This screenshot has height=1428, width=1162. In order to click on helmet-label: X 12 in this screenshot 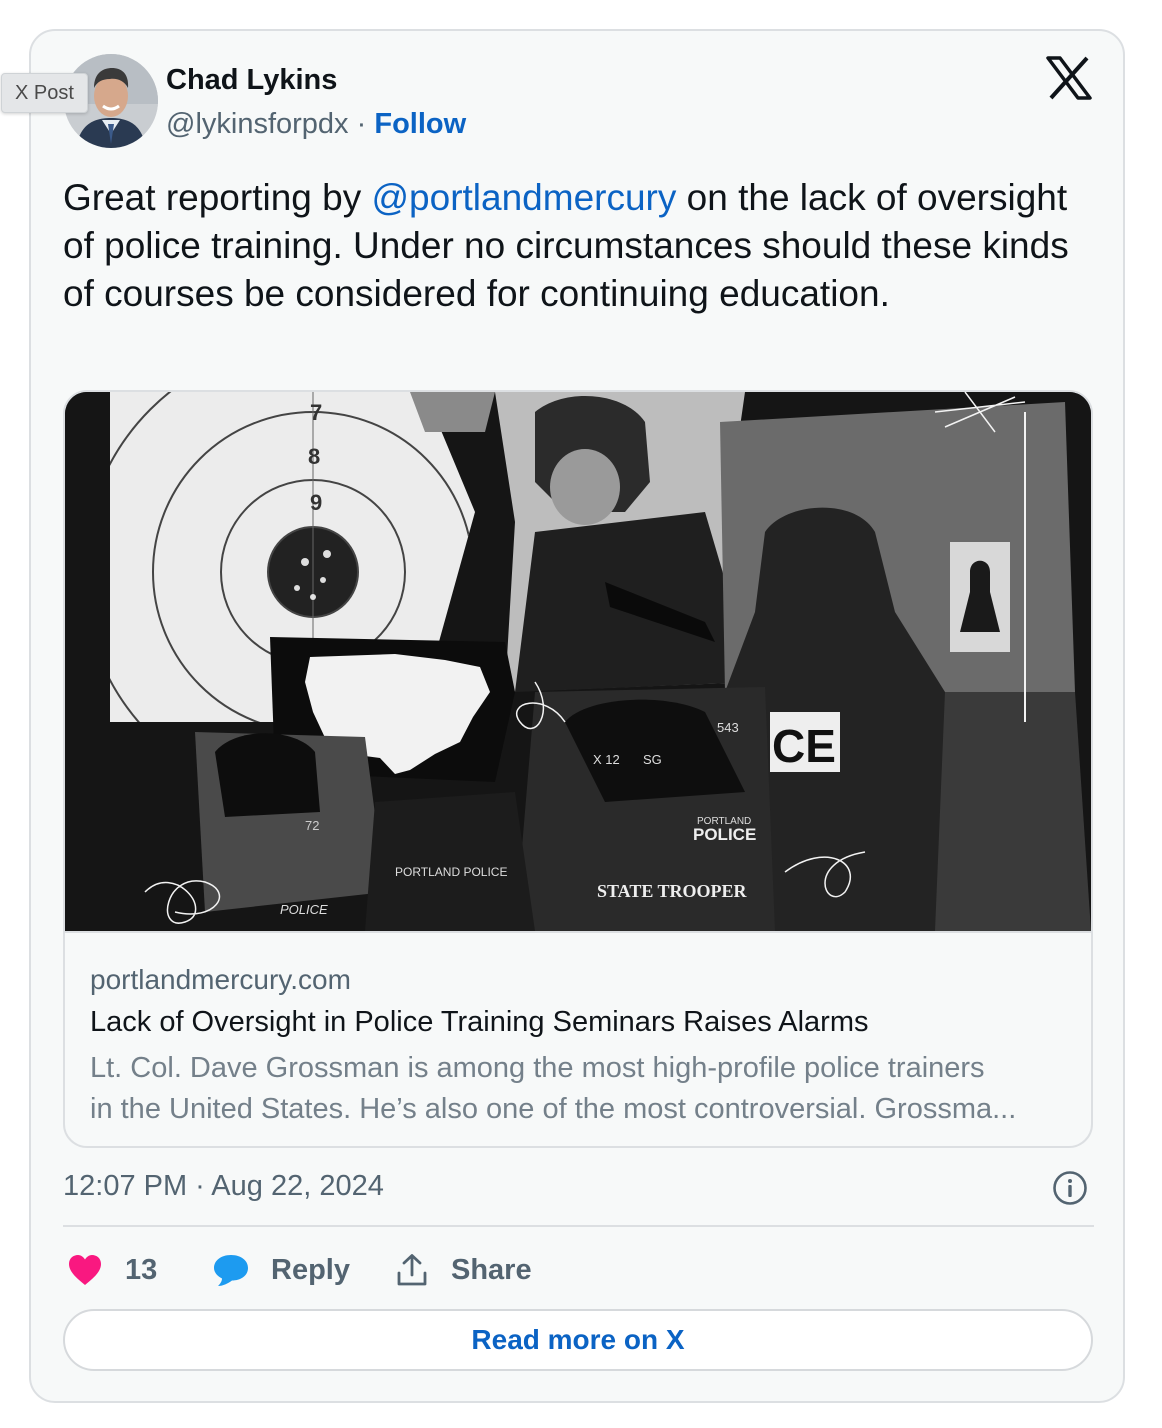, I will do `click(606, 759)`.